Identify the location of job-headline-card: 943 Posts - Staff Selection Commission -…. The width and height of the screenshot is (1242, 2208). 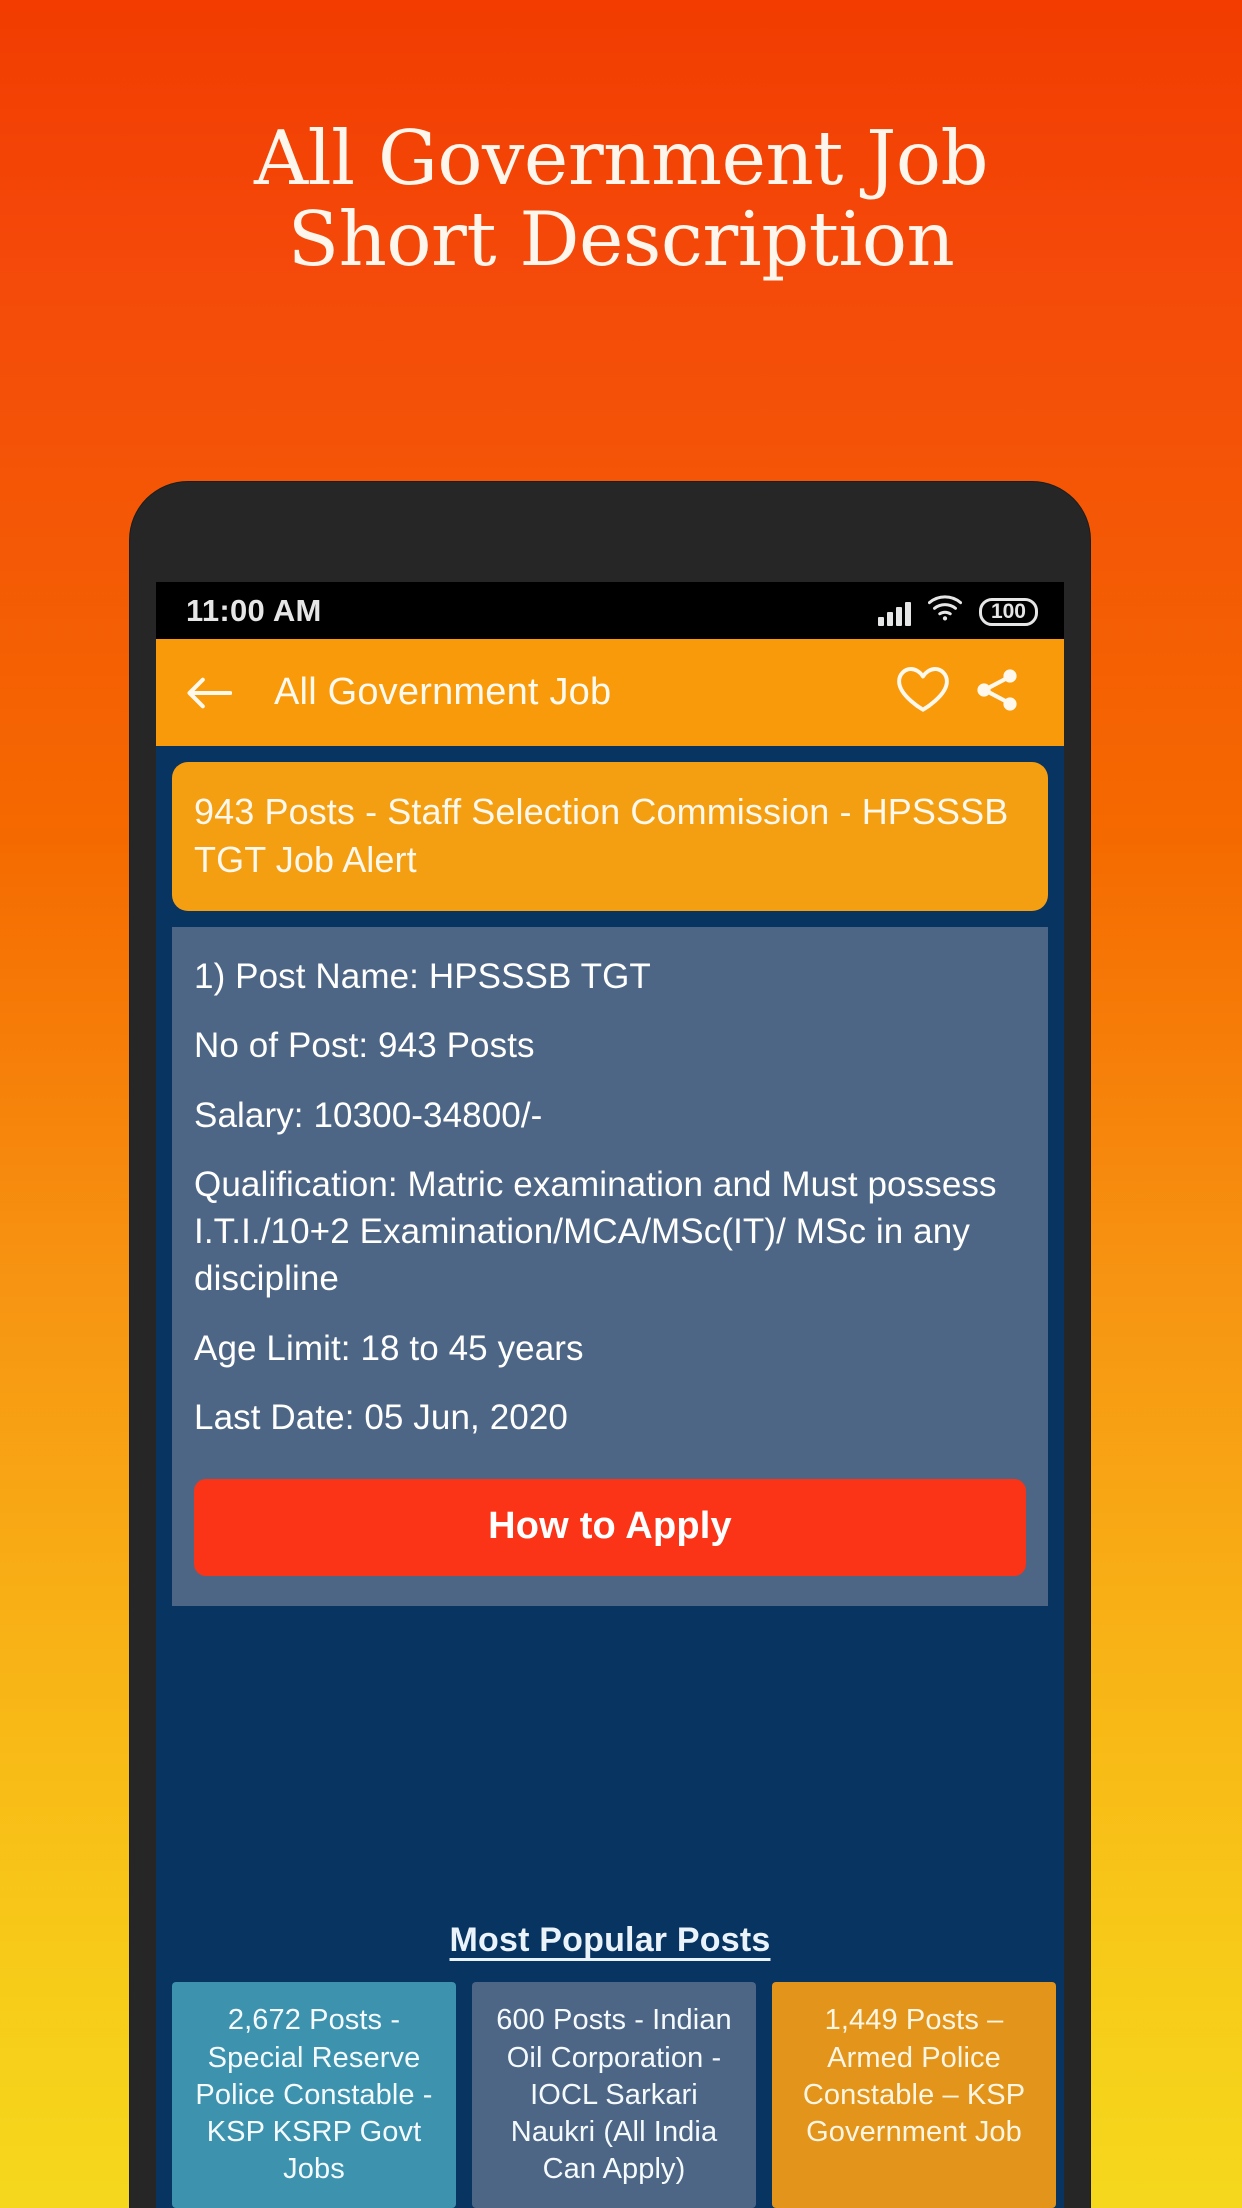
(610, 837).